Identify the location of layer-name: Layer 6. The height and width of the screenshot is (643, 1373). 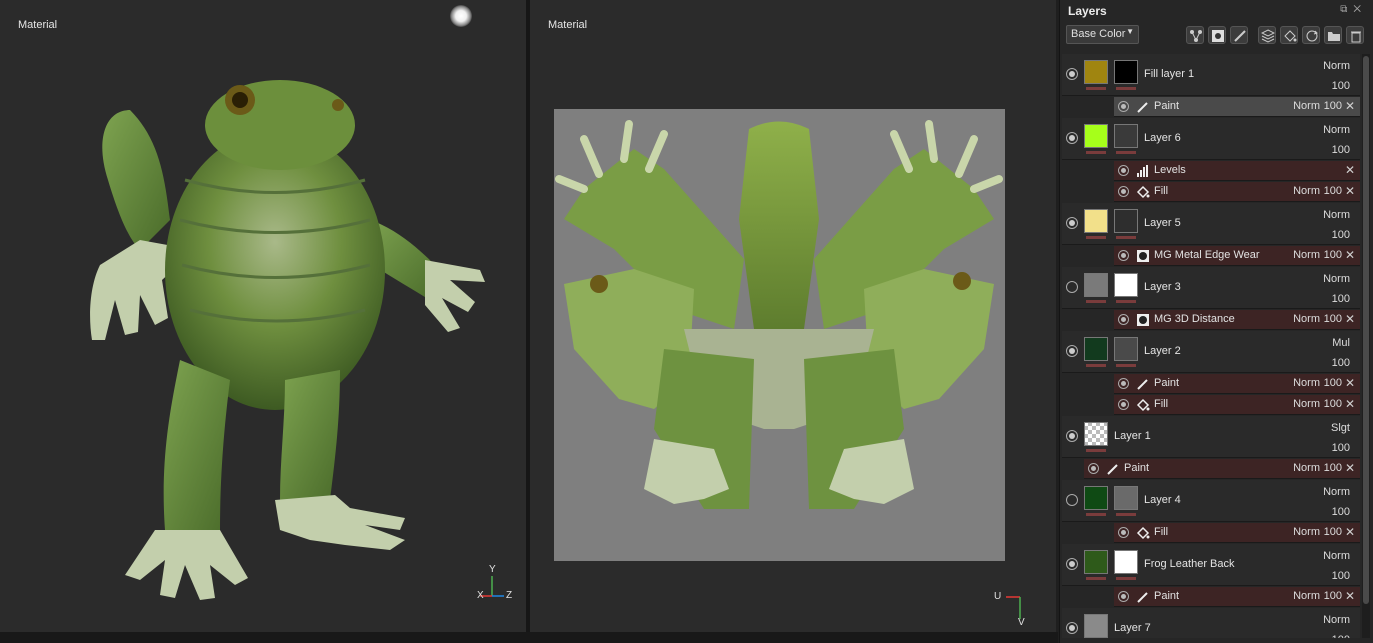
(1162, 138).